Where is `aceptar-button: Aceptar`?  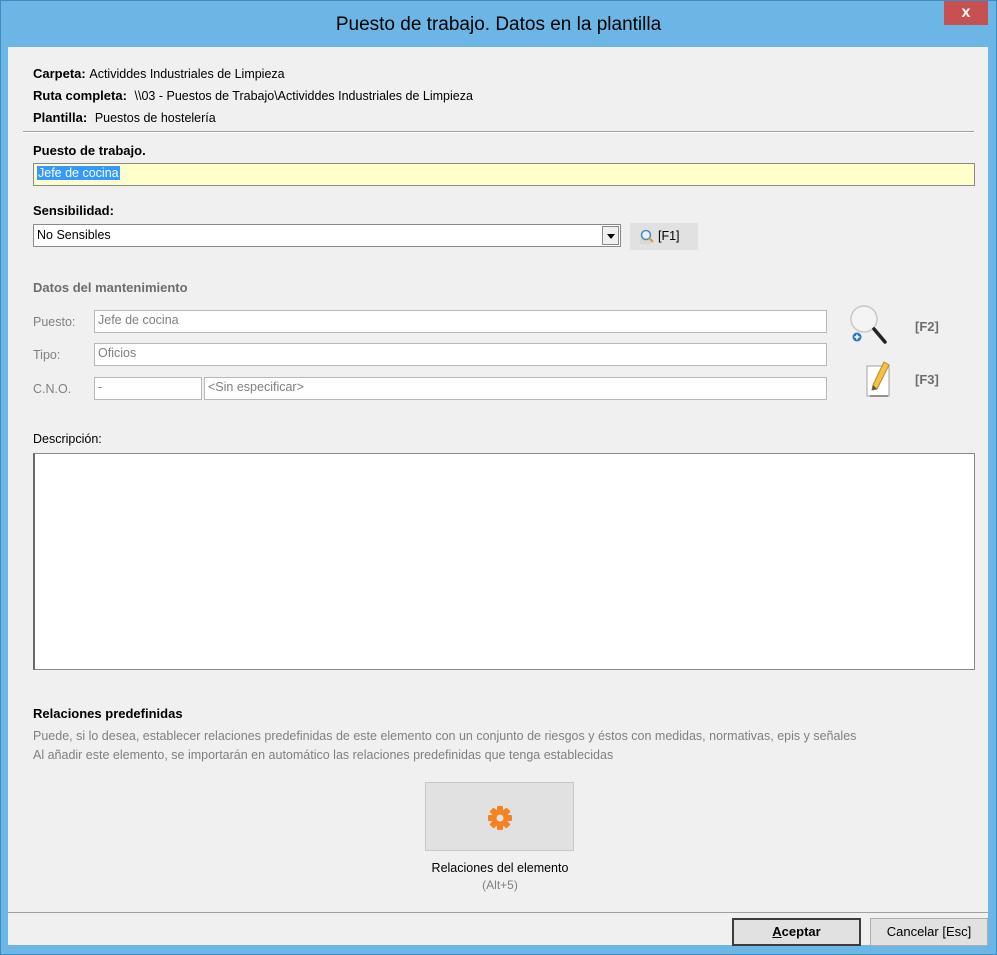
aceptar-button: Aceptar is located at coordinates (796, 932).